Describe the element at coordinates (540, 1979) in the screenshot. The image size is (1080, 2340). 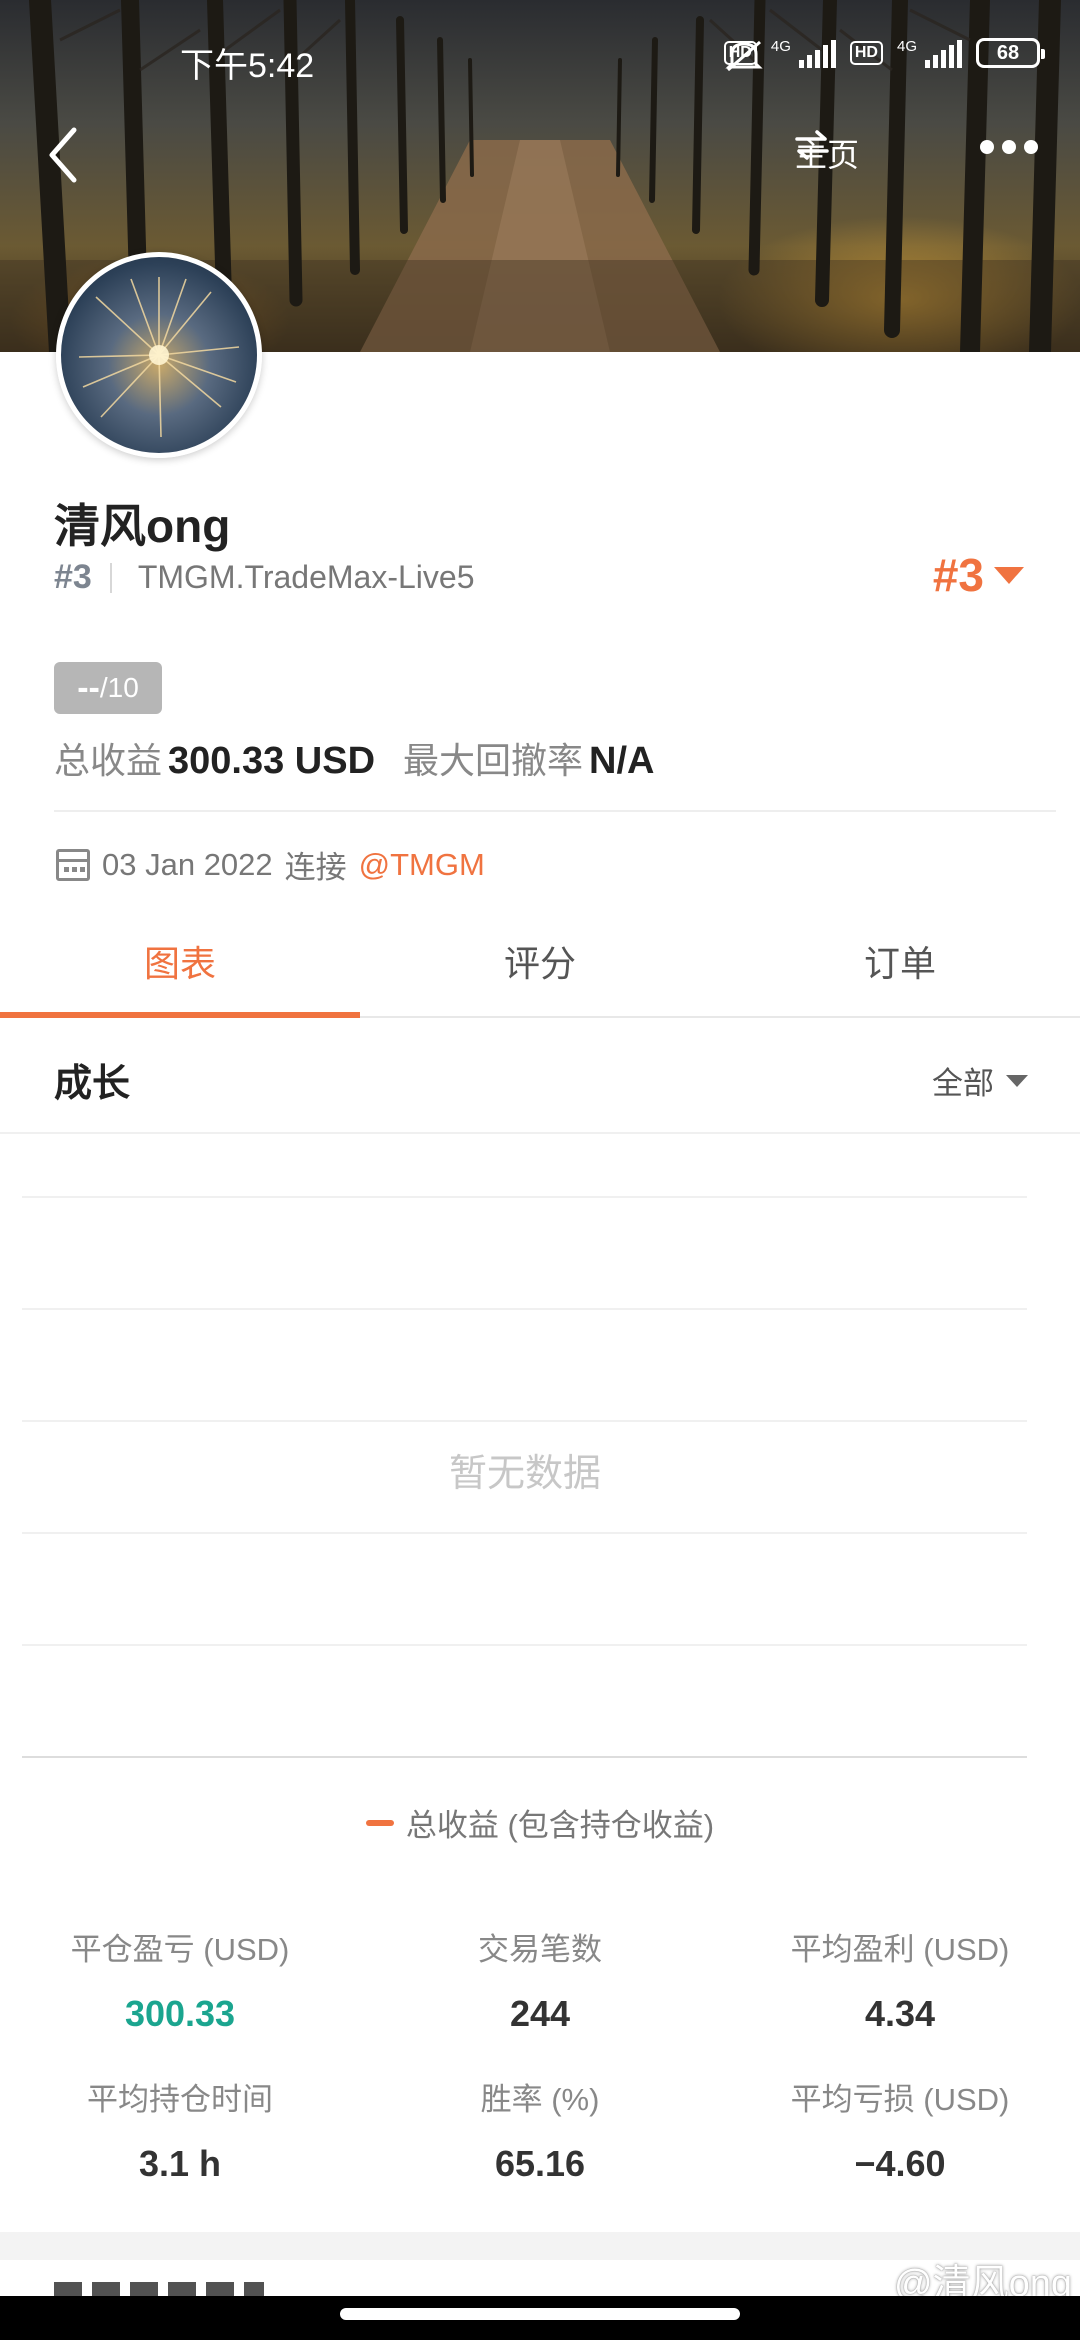
I see `stat-trade-count: 交易笔数 244` at that location.